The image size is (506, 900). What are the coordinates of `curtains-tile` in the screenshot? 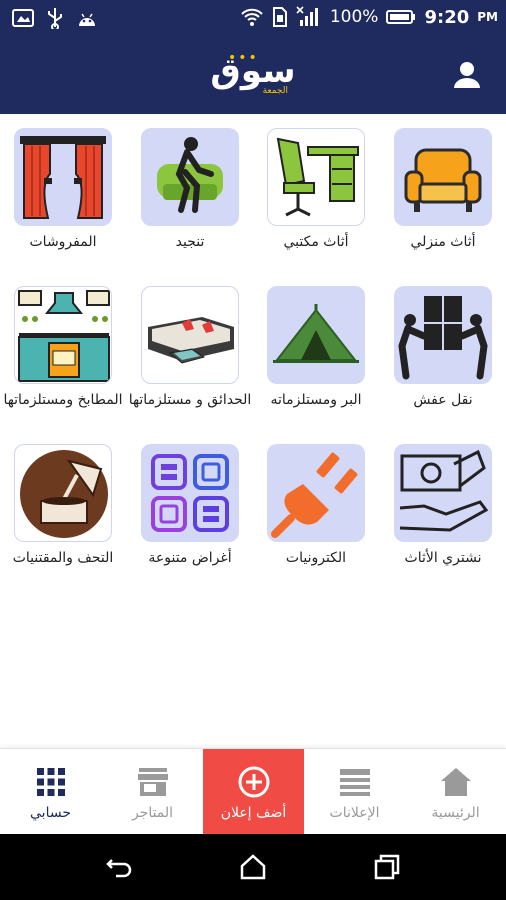 It's located at (63, 177).